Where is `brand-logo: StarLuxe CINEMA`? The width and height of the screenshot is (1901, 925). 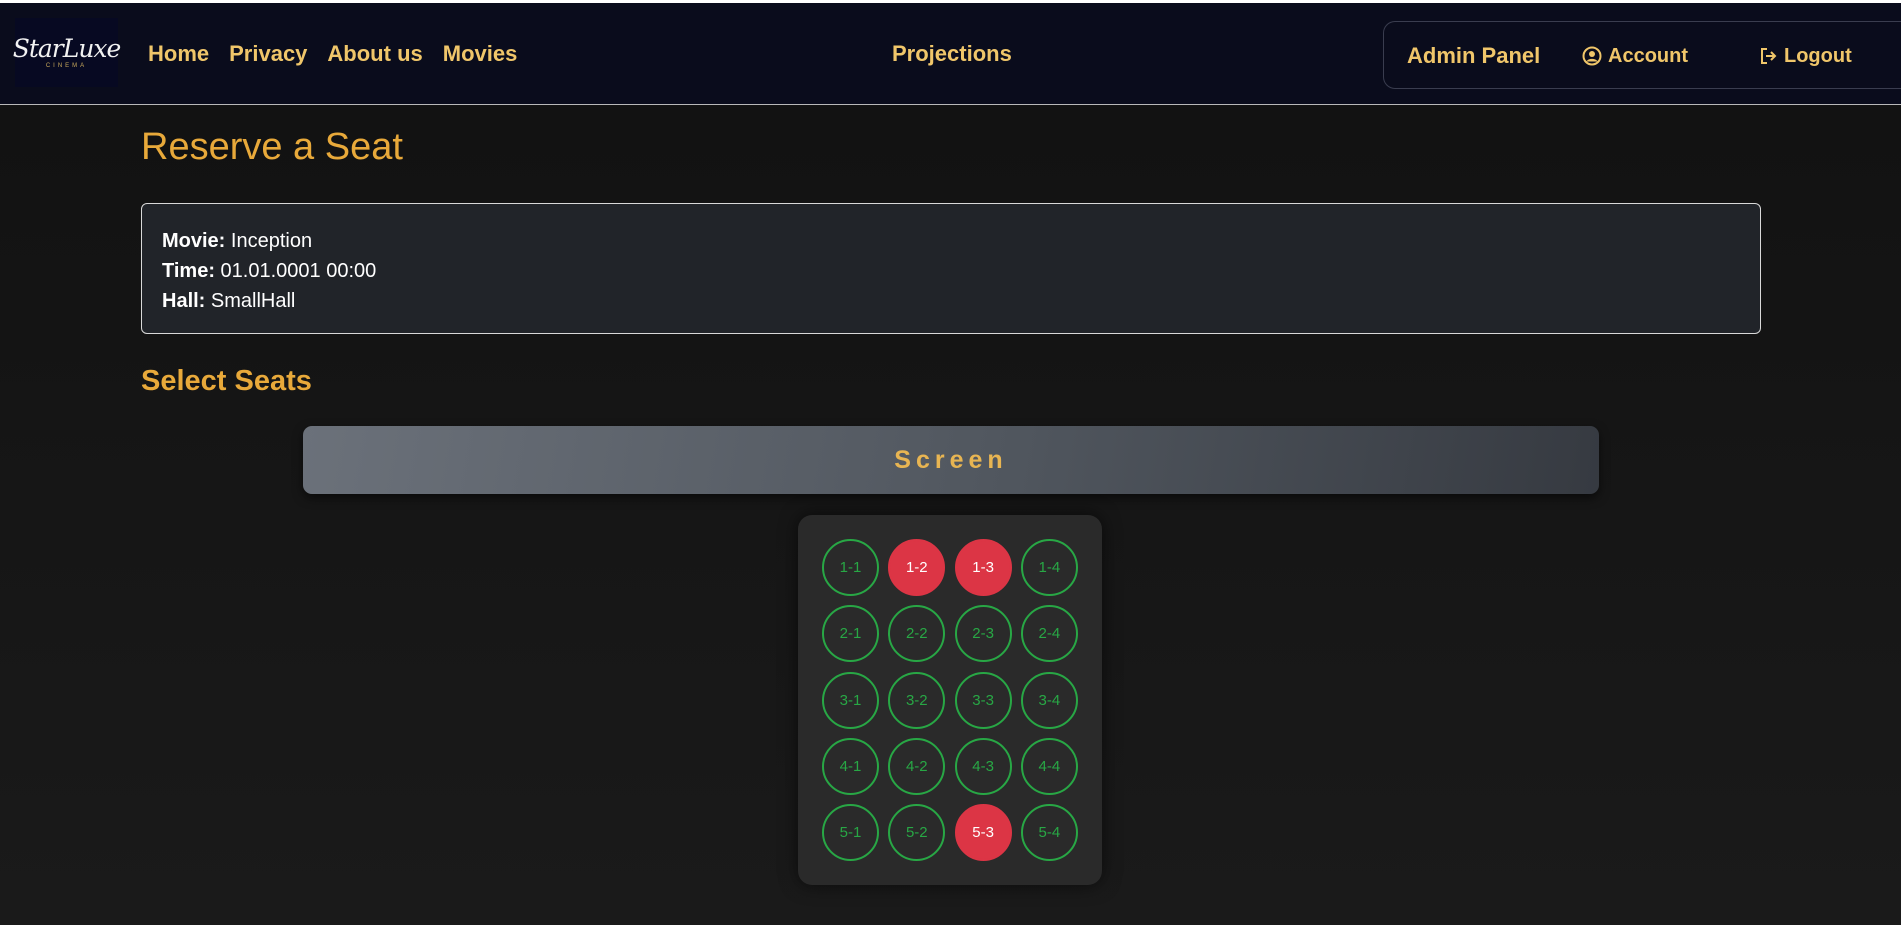 brand-logo: StarLuxe CINEMA is located at coordinates (67, 52).